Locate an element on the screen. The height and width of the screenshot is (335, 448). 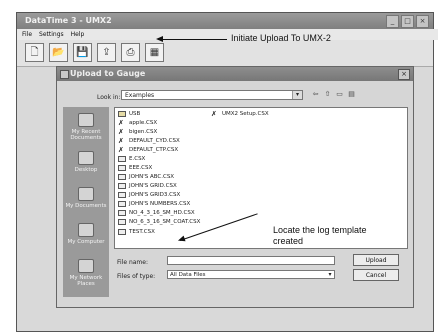
files-of-type-select: All Data Files ▾ is located at coordinates (251, 274).